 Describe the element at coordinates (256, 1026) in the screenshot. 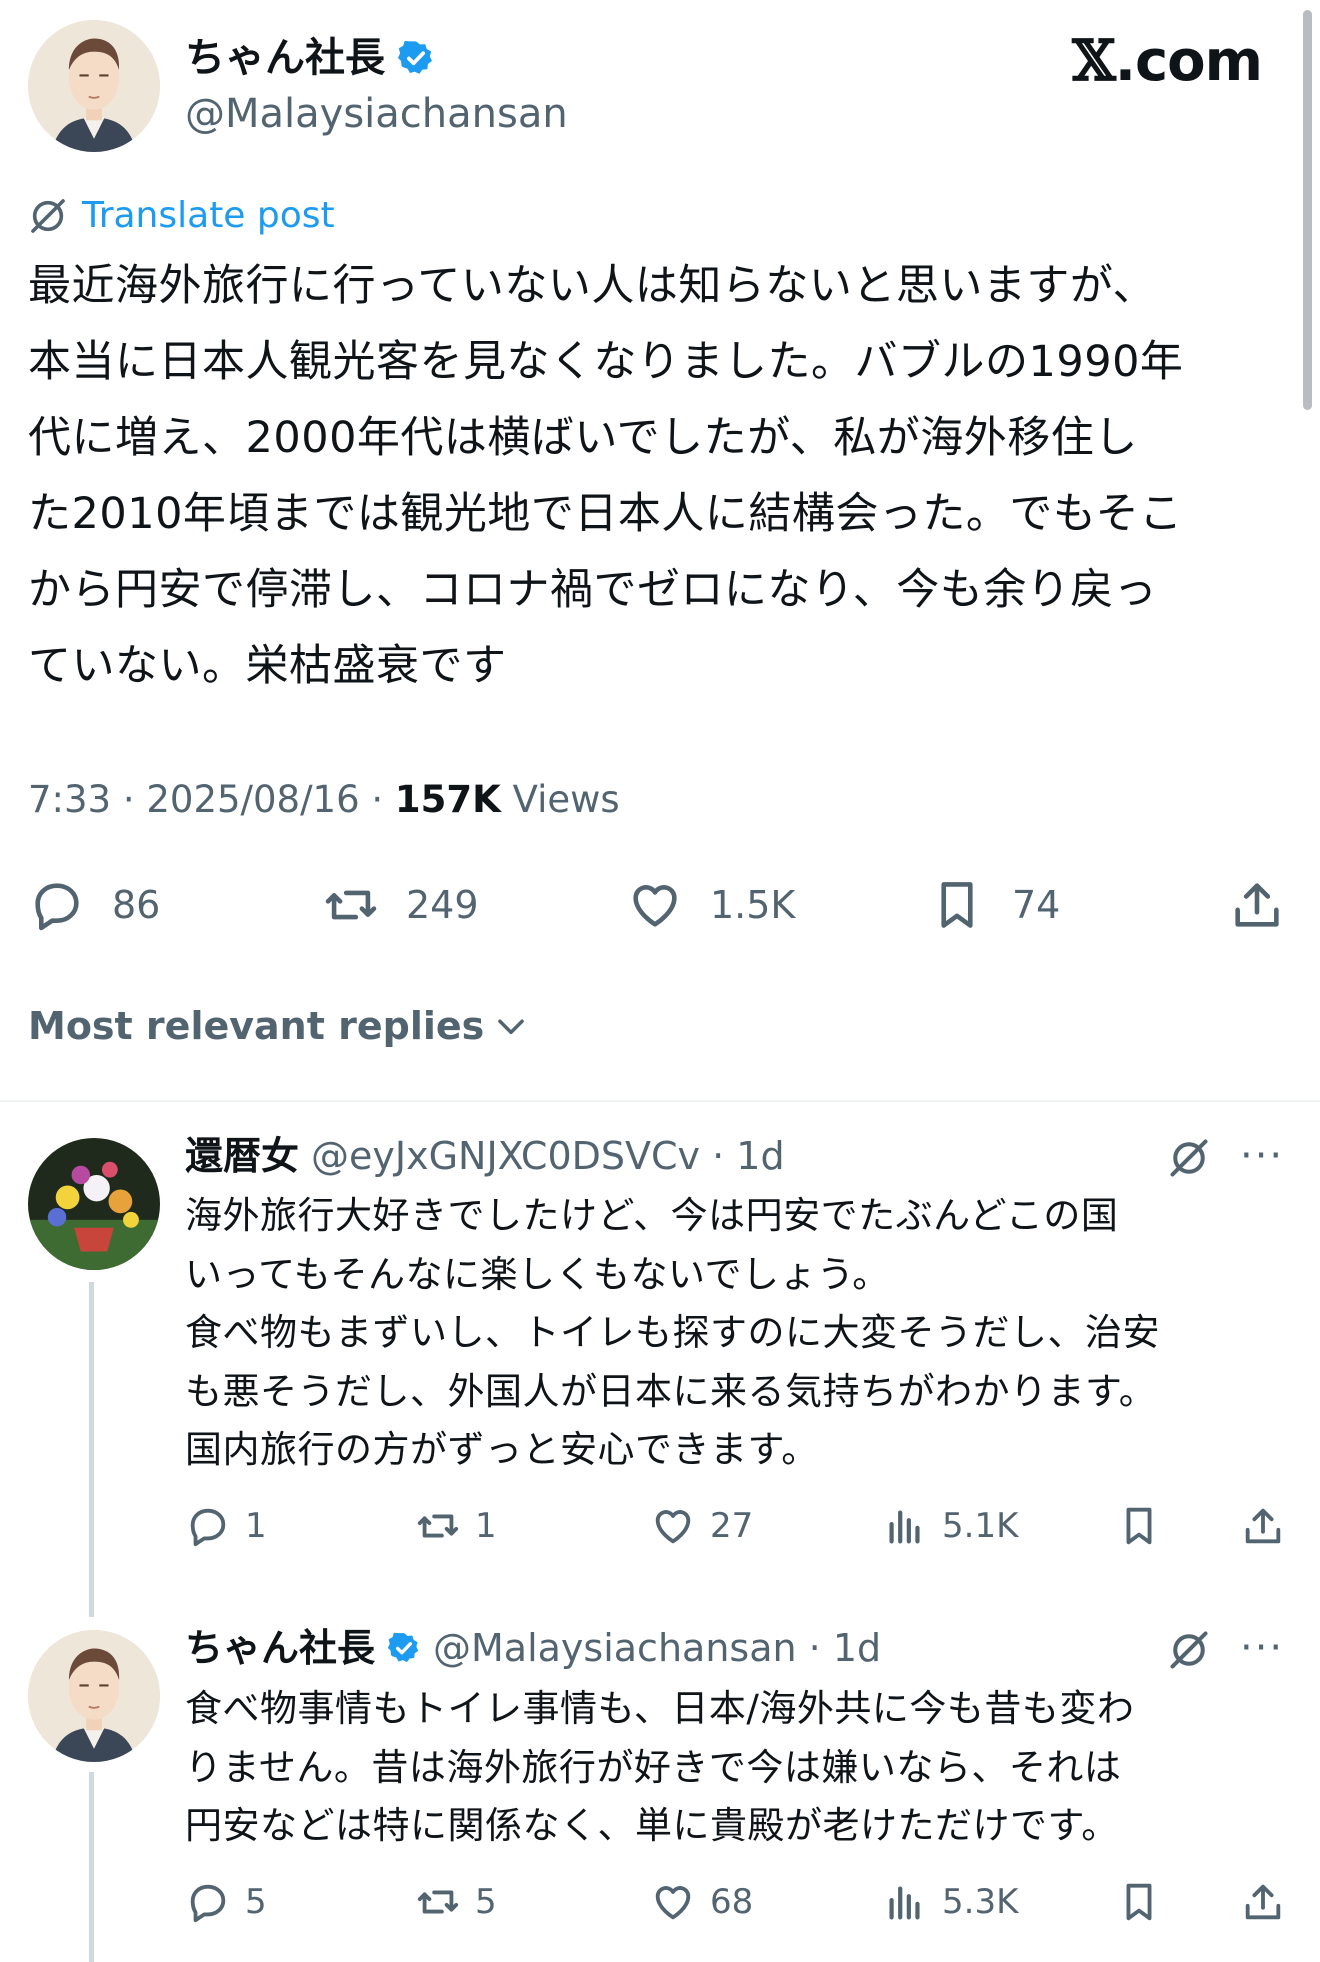

I see `sort-label: Most relevant replies` at that location.